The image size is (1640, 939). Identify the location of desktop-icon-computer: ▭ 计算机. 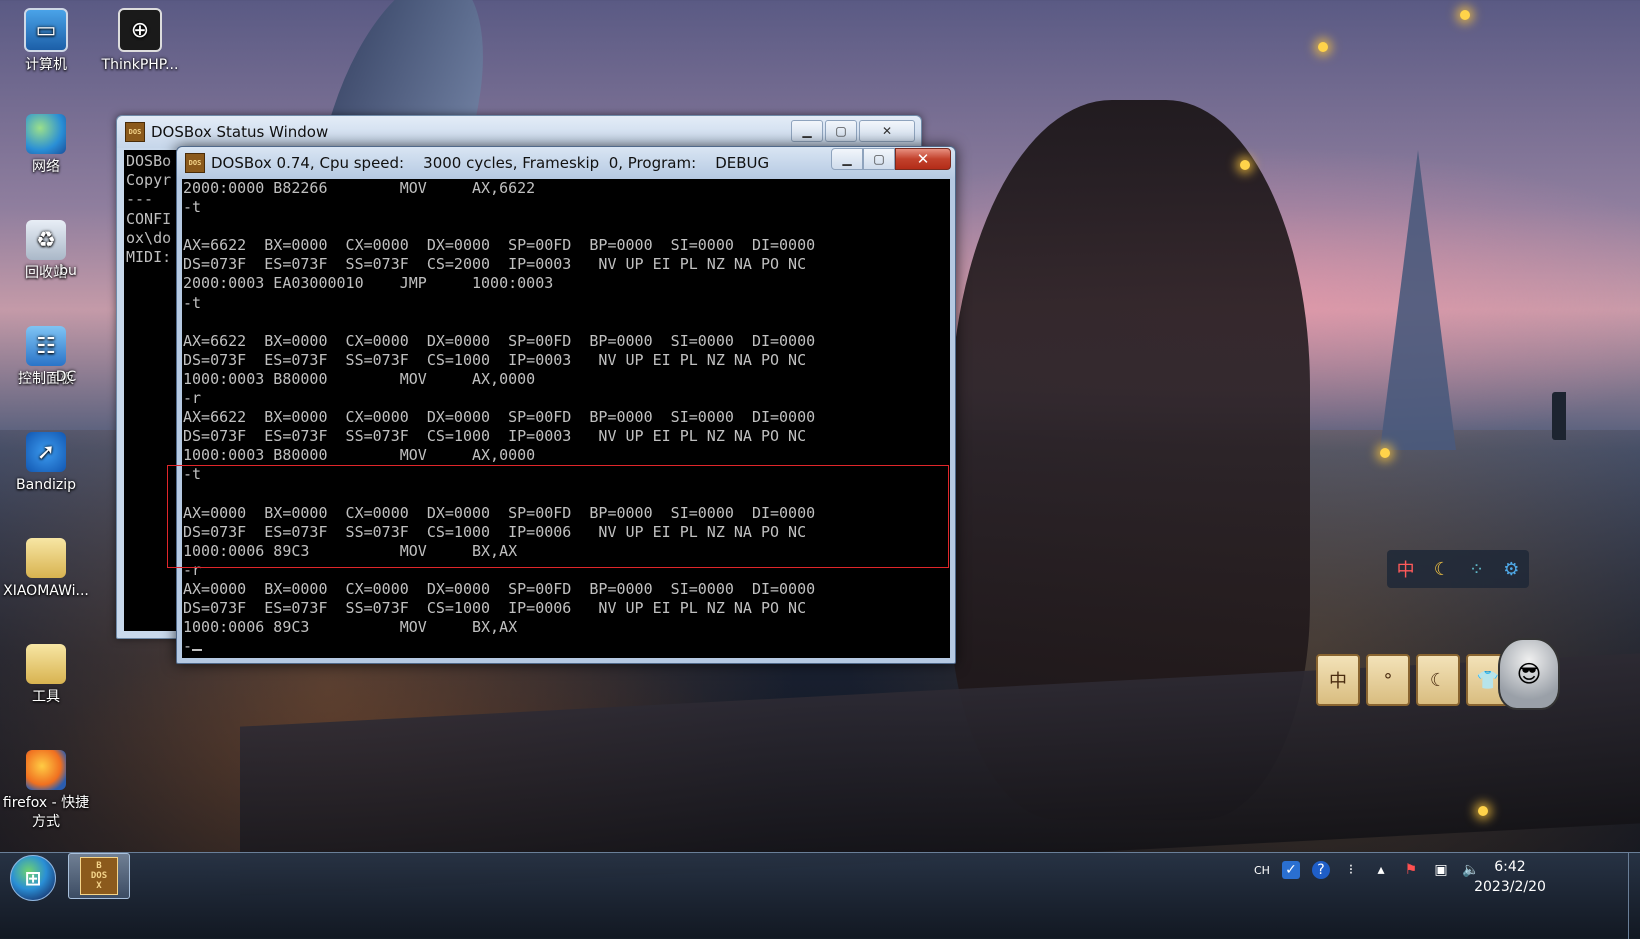
(47, 41).